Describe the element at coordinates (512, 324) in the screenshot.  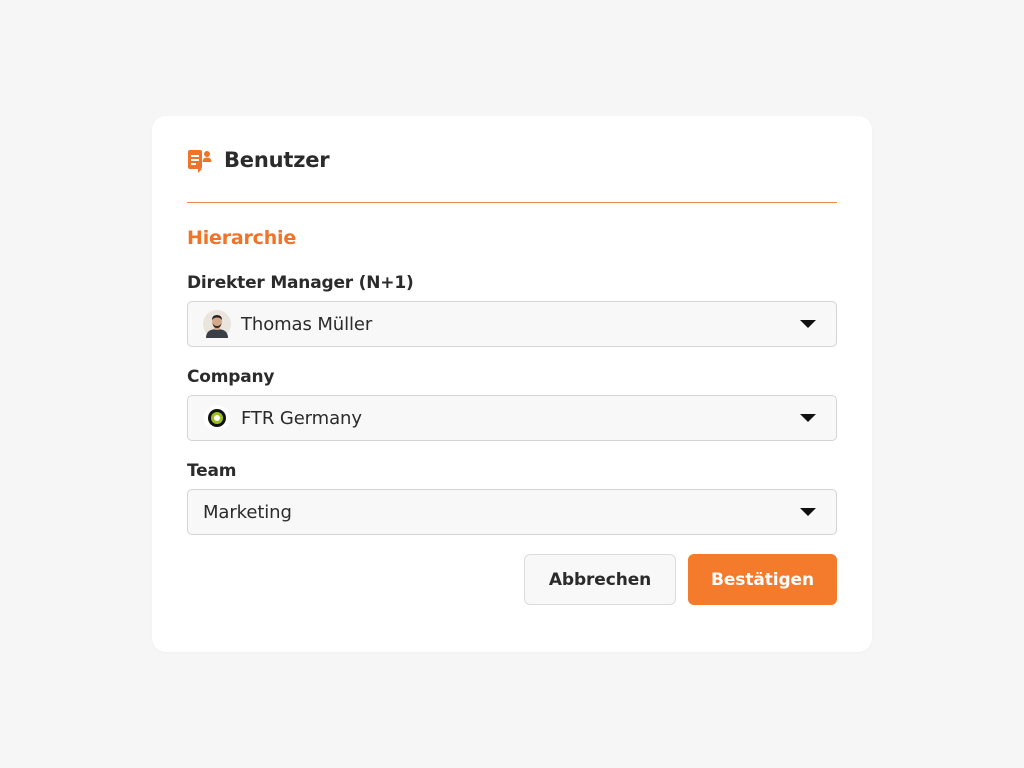
I see `manager-select: Thomas Müller` at that location.